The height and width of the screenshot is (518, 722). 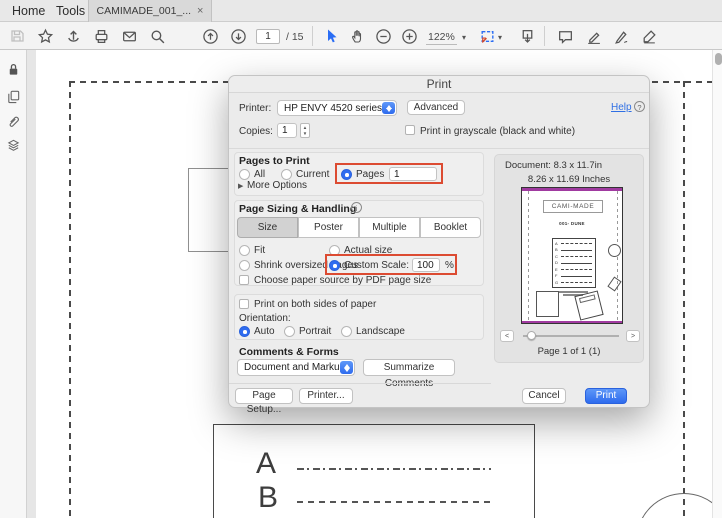 I want to click on copies-input: 1, so click(x=287, y=130).